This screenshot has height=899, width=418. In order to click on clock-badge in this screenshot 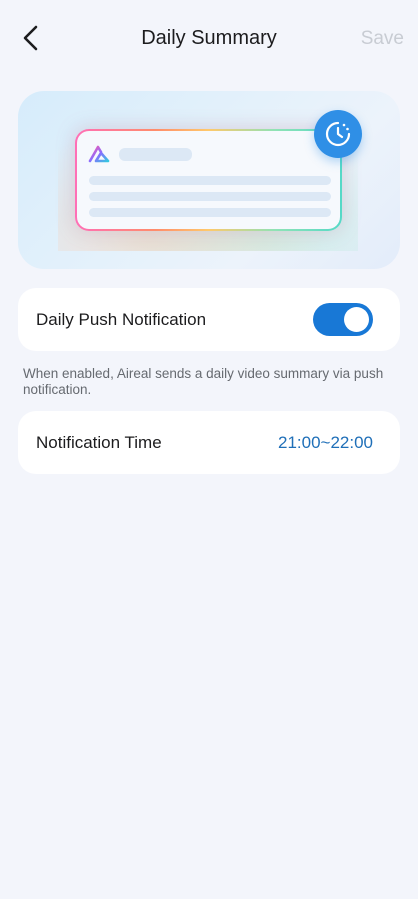, I will do `click(338, 134)`.